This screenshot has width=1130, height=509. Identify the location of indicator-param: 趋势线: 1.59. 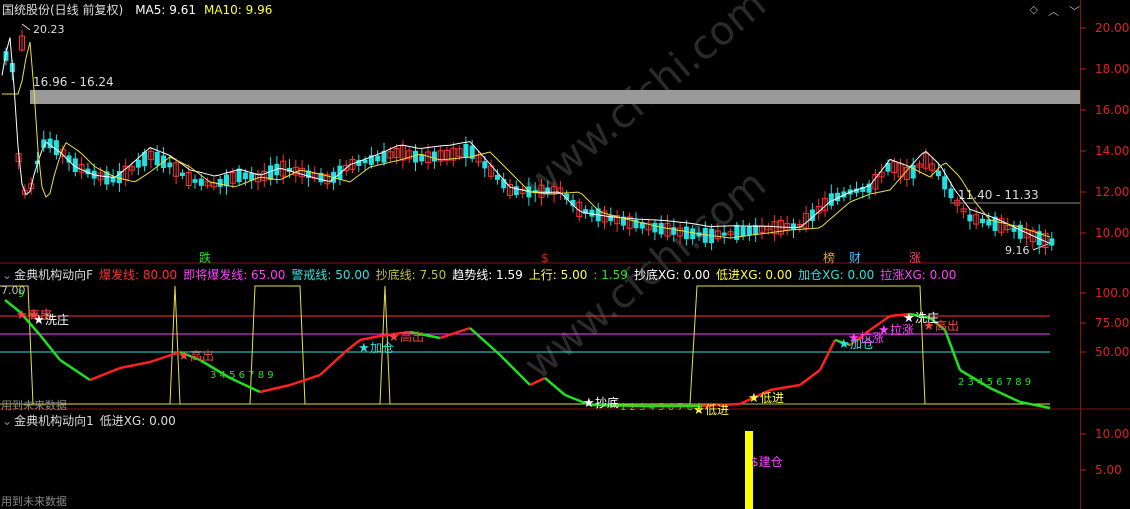
(487, 275).